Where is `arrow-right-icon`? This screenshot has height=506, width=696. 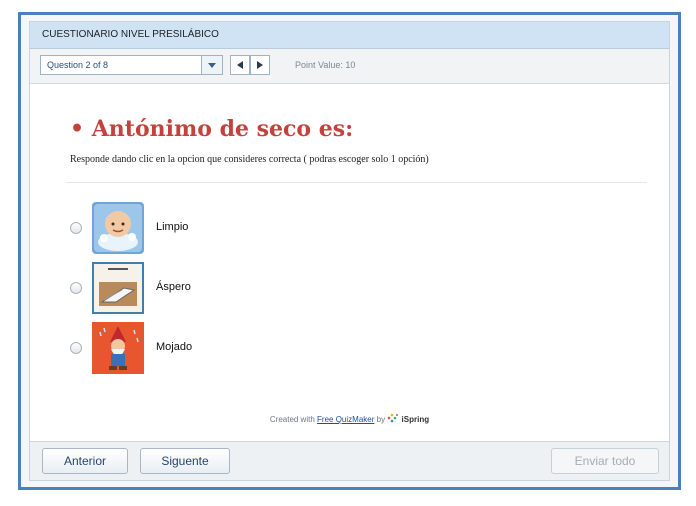 arrow-right-icon is located at coordinates (260, 65).